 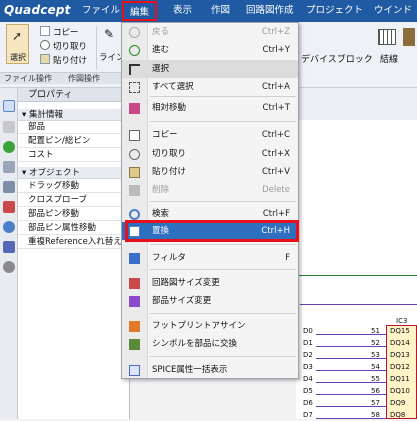 What do you see at coordinates (134, 135) in the screenshot?
I see `copy-icon` at bounding box center [134, 135].